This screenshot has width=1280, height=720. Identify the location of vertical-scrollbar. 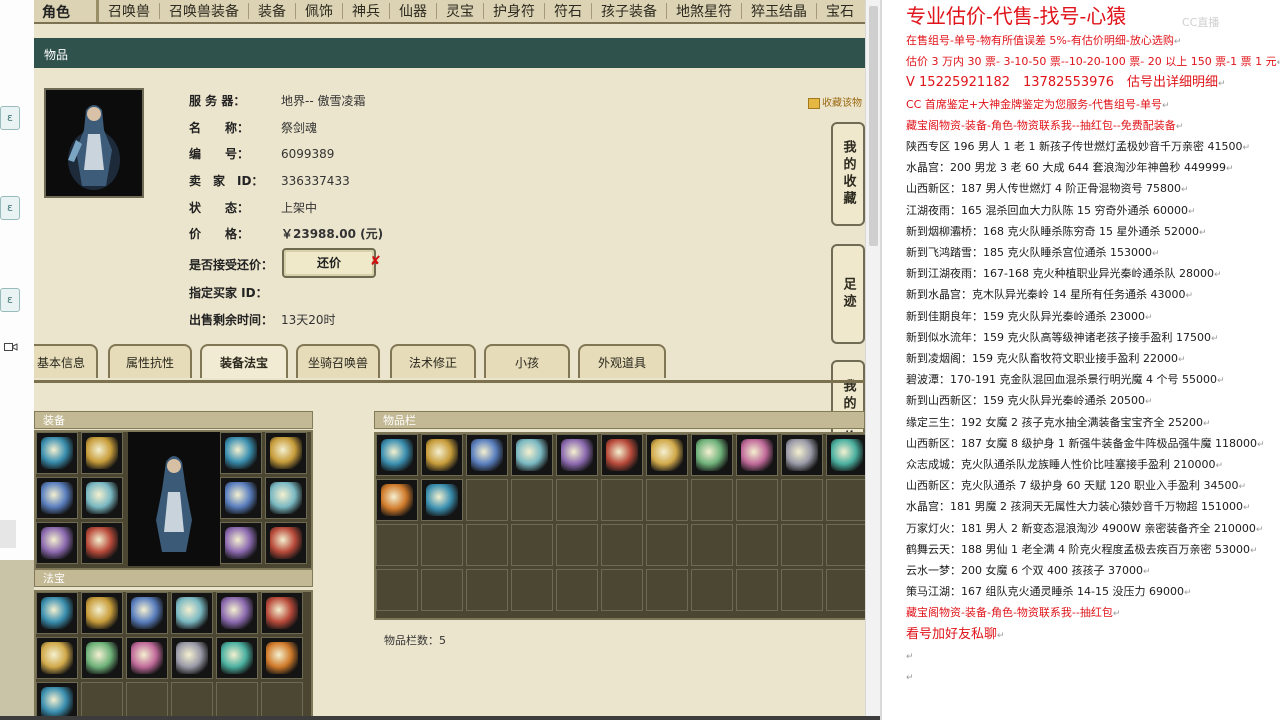
(873, 360).